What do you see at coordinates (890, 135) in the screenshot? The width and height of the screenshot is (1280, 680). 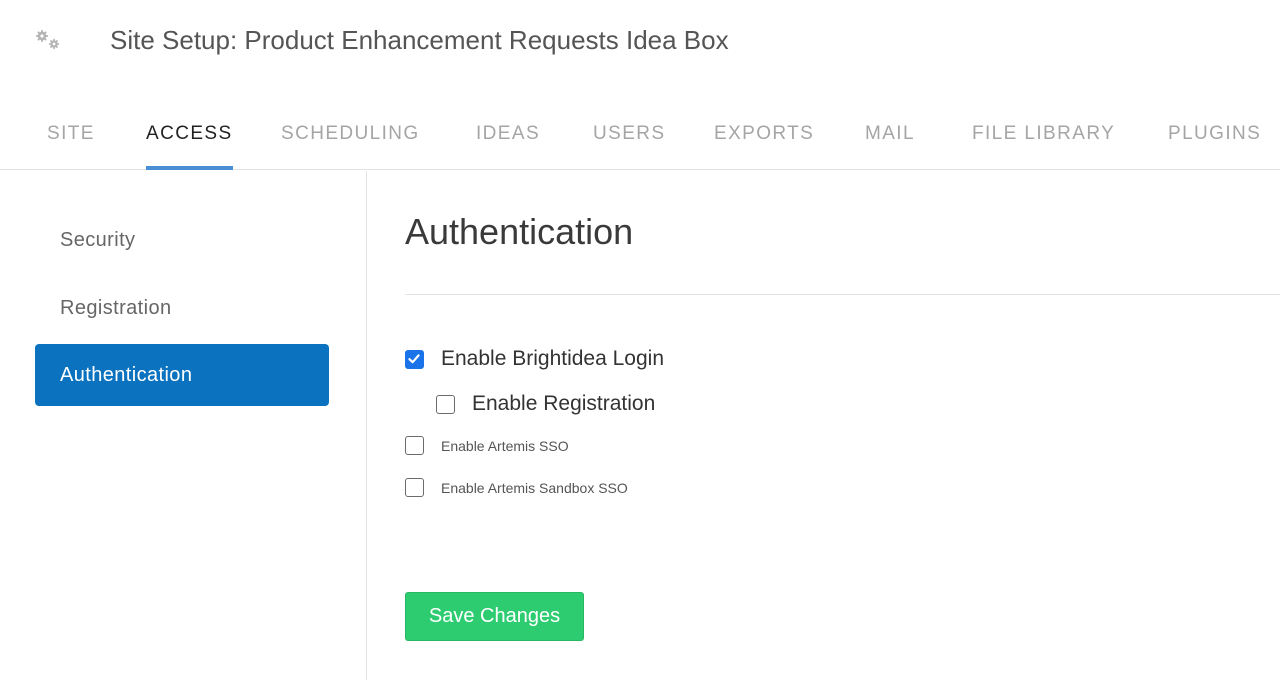 I see `tab-mail: MAIL` at bounding box center [890, 135].